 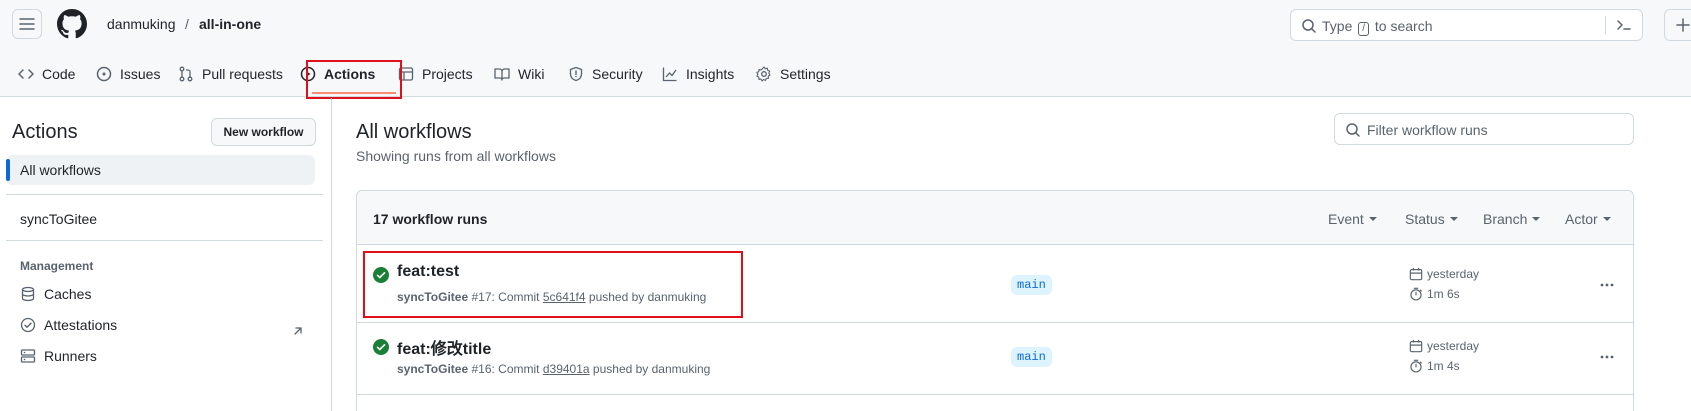 What do you see at coordinates (1364, 29) in the screenshot?
I see `slash-key-hint: /` at bounding box center [1364, 29].